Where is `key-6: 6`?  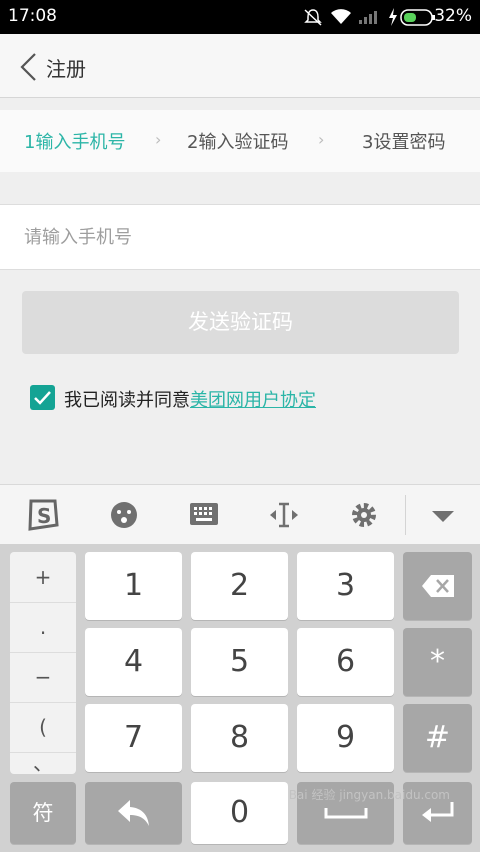
key-6: 6 is located at coordinates (345, 662).